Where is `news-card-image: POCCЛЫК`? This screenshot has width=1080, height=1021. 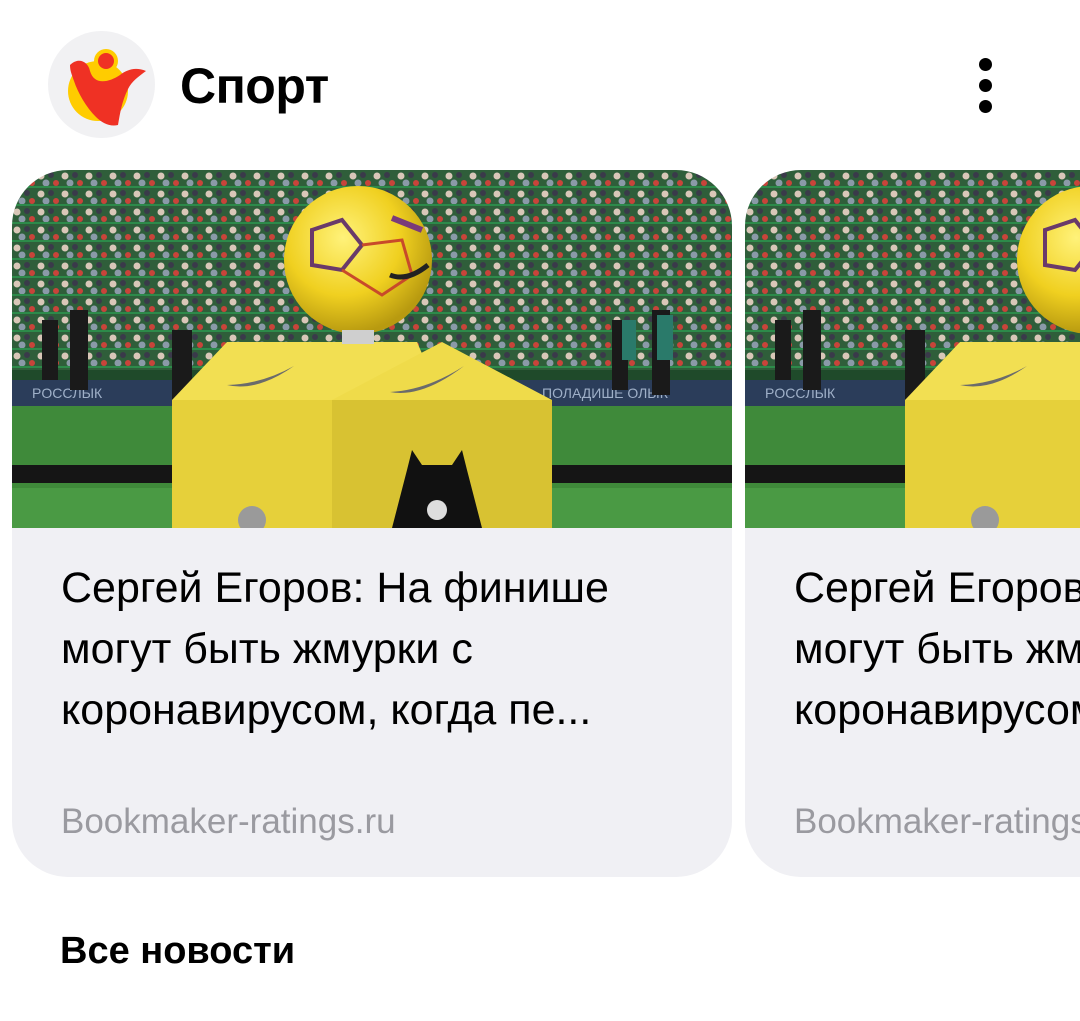
news-card-image: POCCЛЫК is located at coordinates (912, 349).